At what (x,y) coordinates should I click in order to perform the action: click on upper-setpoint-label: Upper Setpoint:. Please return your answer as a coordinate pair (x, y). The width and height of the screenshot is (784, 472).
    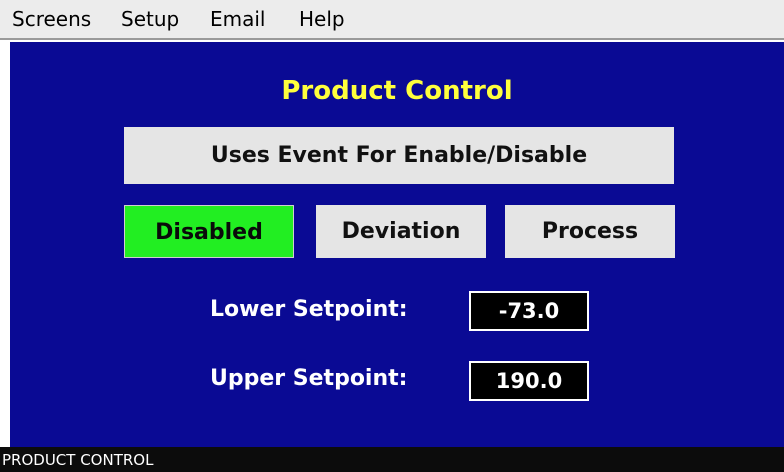
    Looking at the image, I should click on (309, 378).